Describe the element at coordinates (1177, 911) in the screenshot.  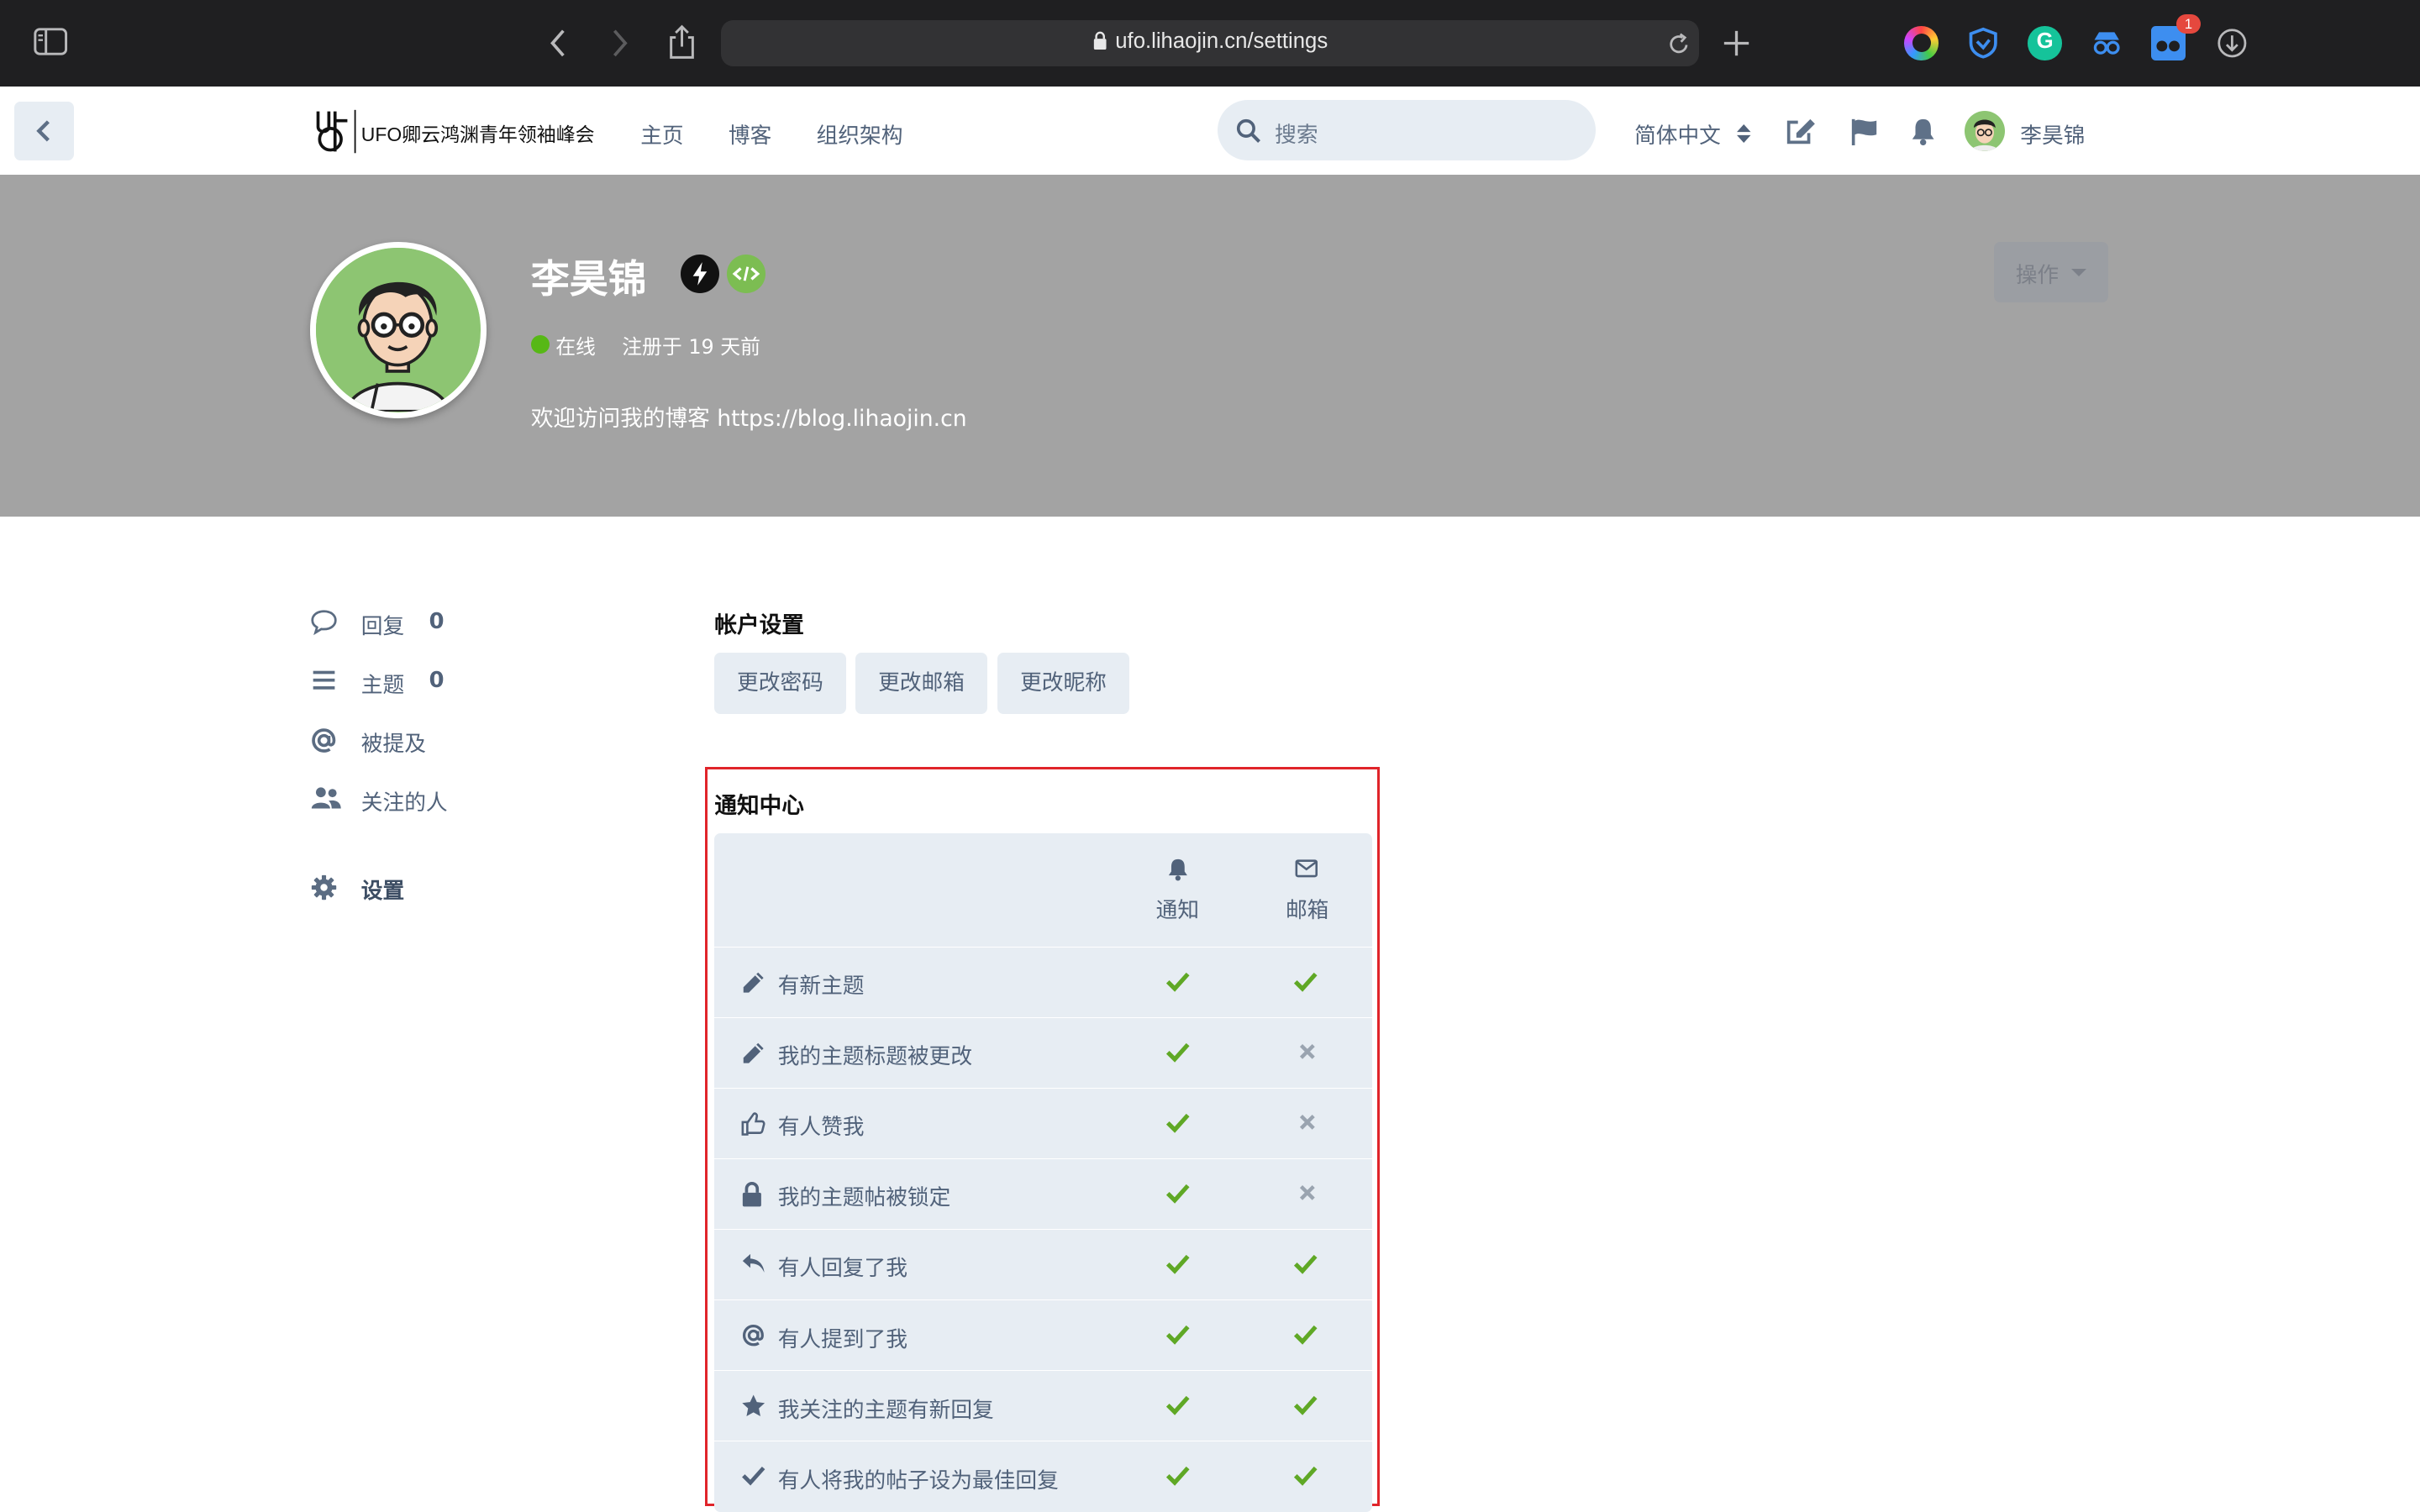
I see `column-notify: 通知` at that location.